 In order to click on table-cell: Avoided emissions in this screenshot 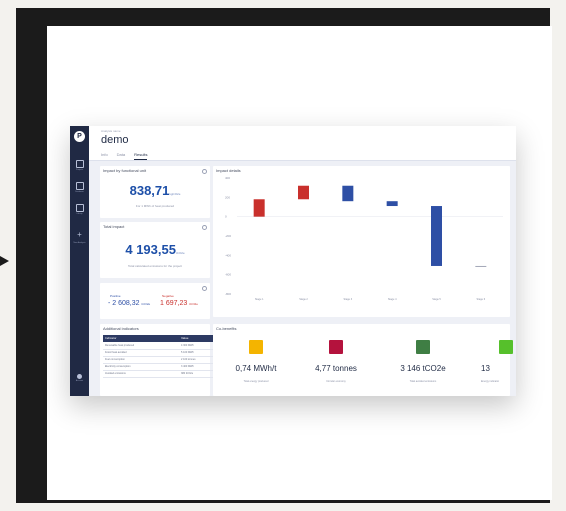, I will do `click(115, 373)`.